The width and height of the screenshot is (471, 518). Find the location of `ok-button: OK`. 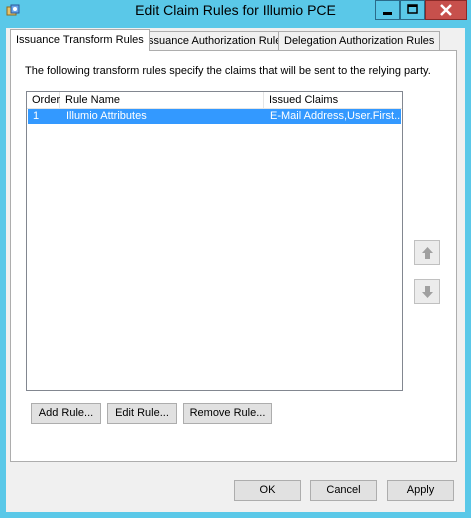

ok-button: OK is located at coordinates (267, 490).